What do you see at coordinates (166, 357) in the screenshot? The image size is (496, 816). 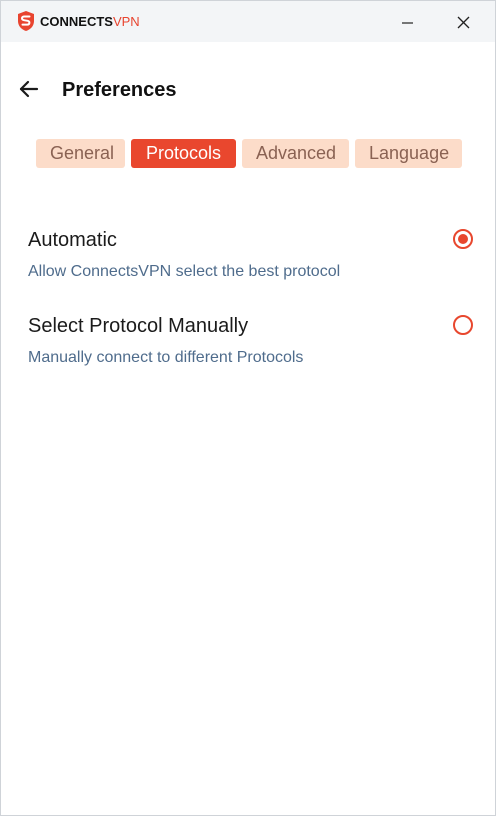 I see `option-description: Manually connect to different Protocols` at bounding box center [166, 357].